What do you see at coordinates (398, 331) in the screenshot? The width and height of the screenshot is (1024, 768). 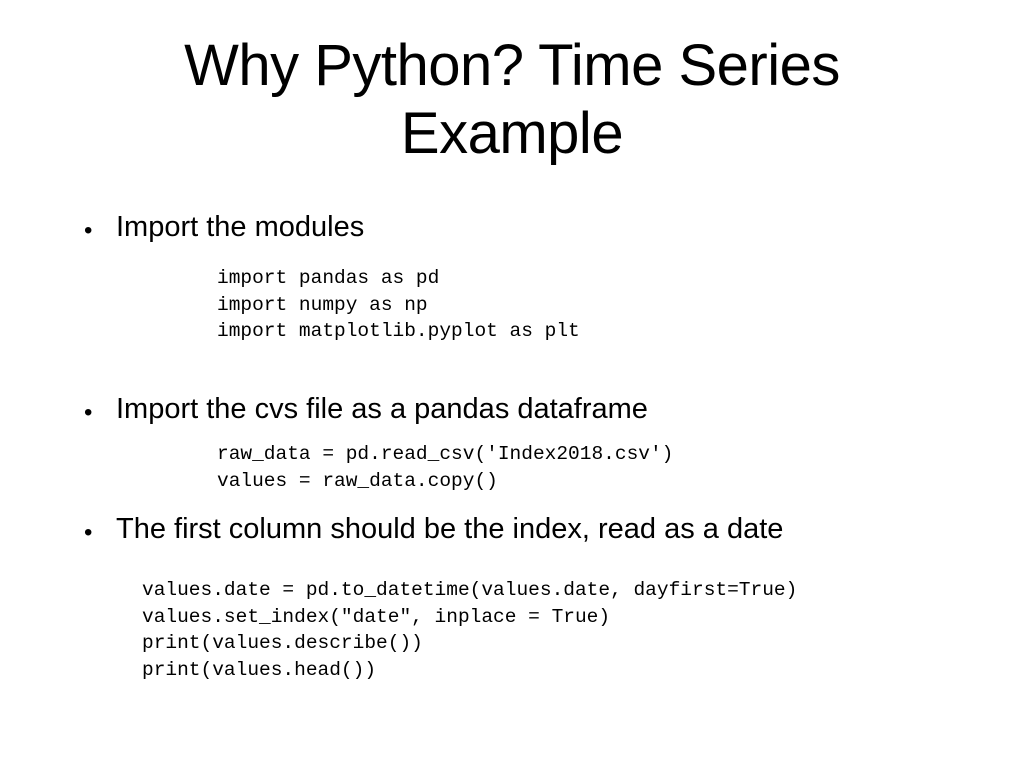 I see `code-line: import matplotlib.pyplot as plt` at bounding box center [398, 331].